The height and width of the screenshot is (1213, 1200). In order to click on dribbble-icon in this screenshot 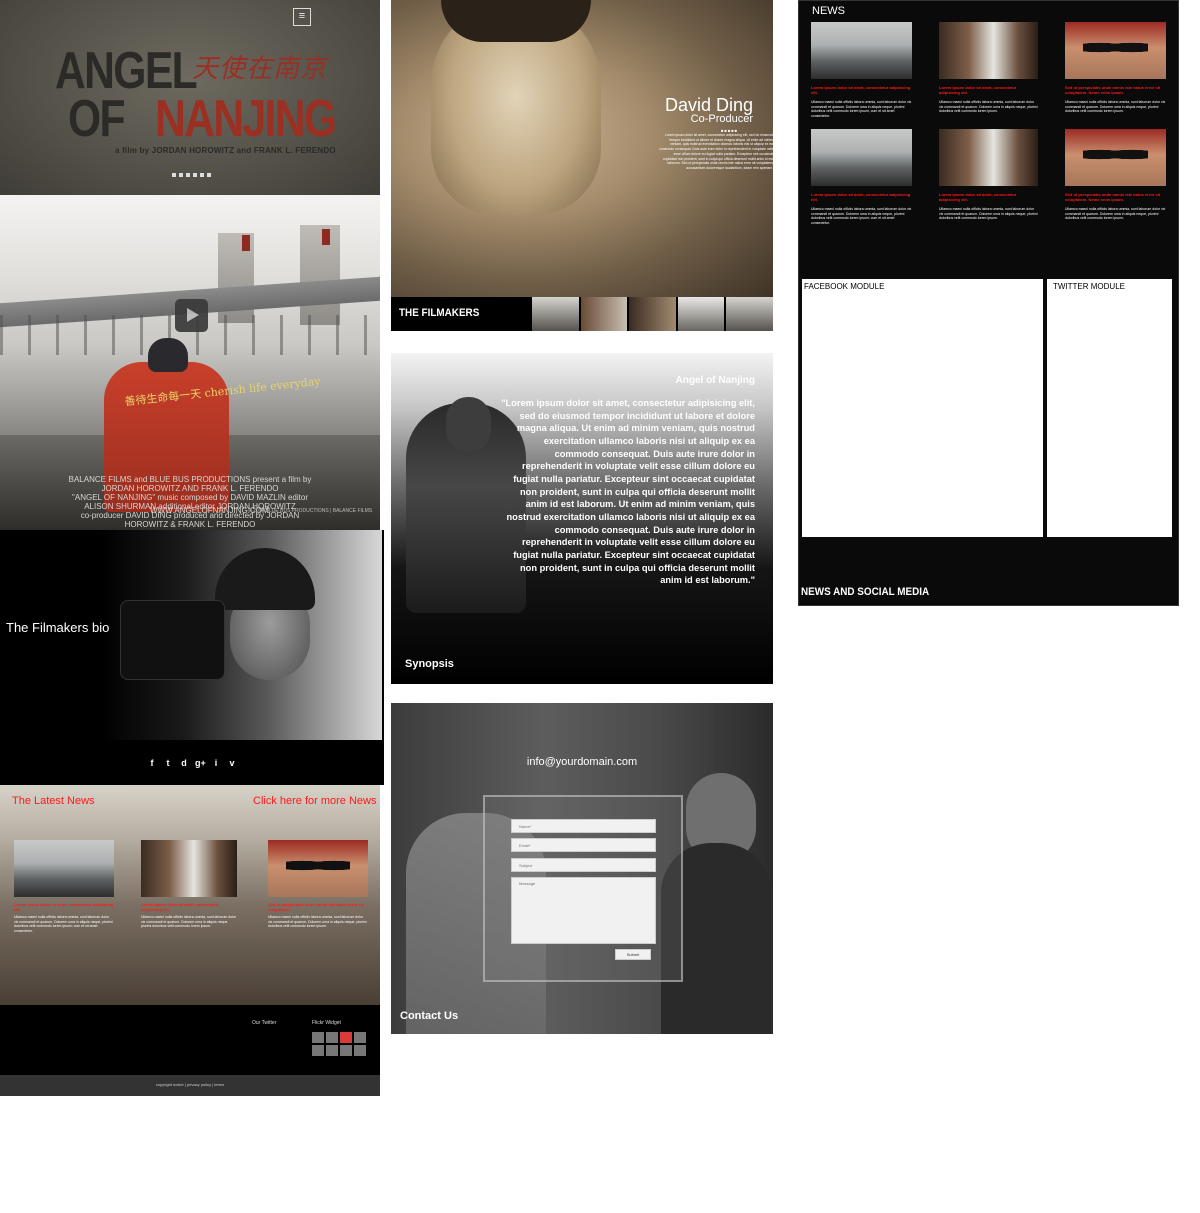, I will do `click(188, 175)`.